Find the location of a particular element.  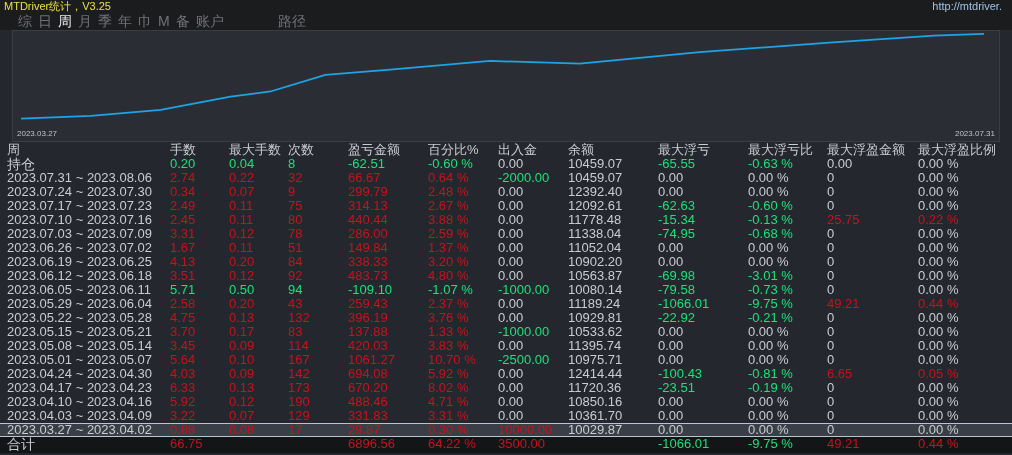

selected-row: 2023.03.27 ~ 2023.04.02 0.88 0.08 17 29.87 0.30 % 10000.00 10029.87 0.00 0.00 % 0 0.00 % is located at coordinates (506, 430).